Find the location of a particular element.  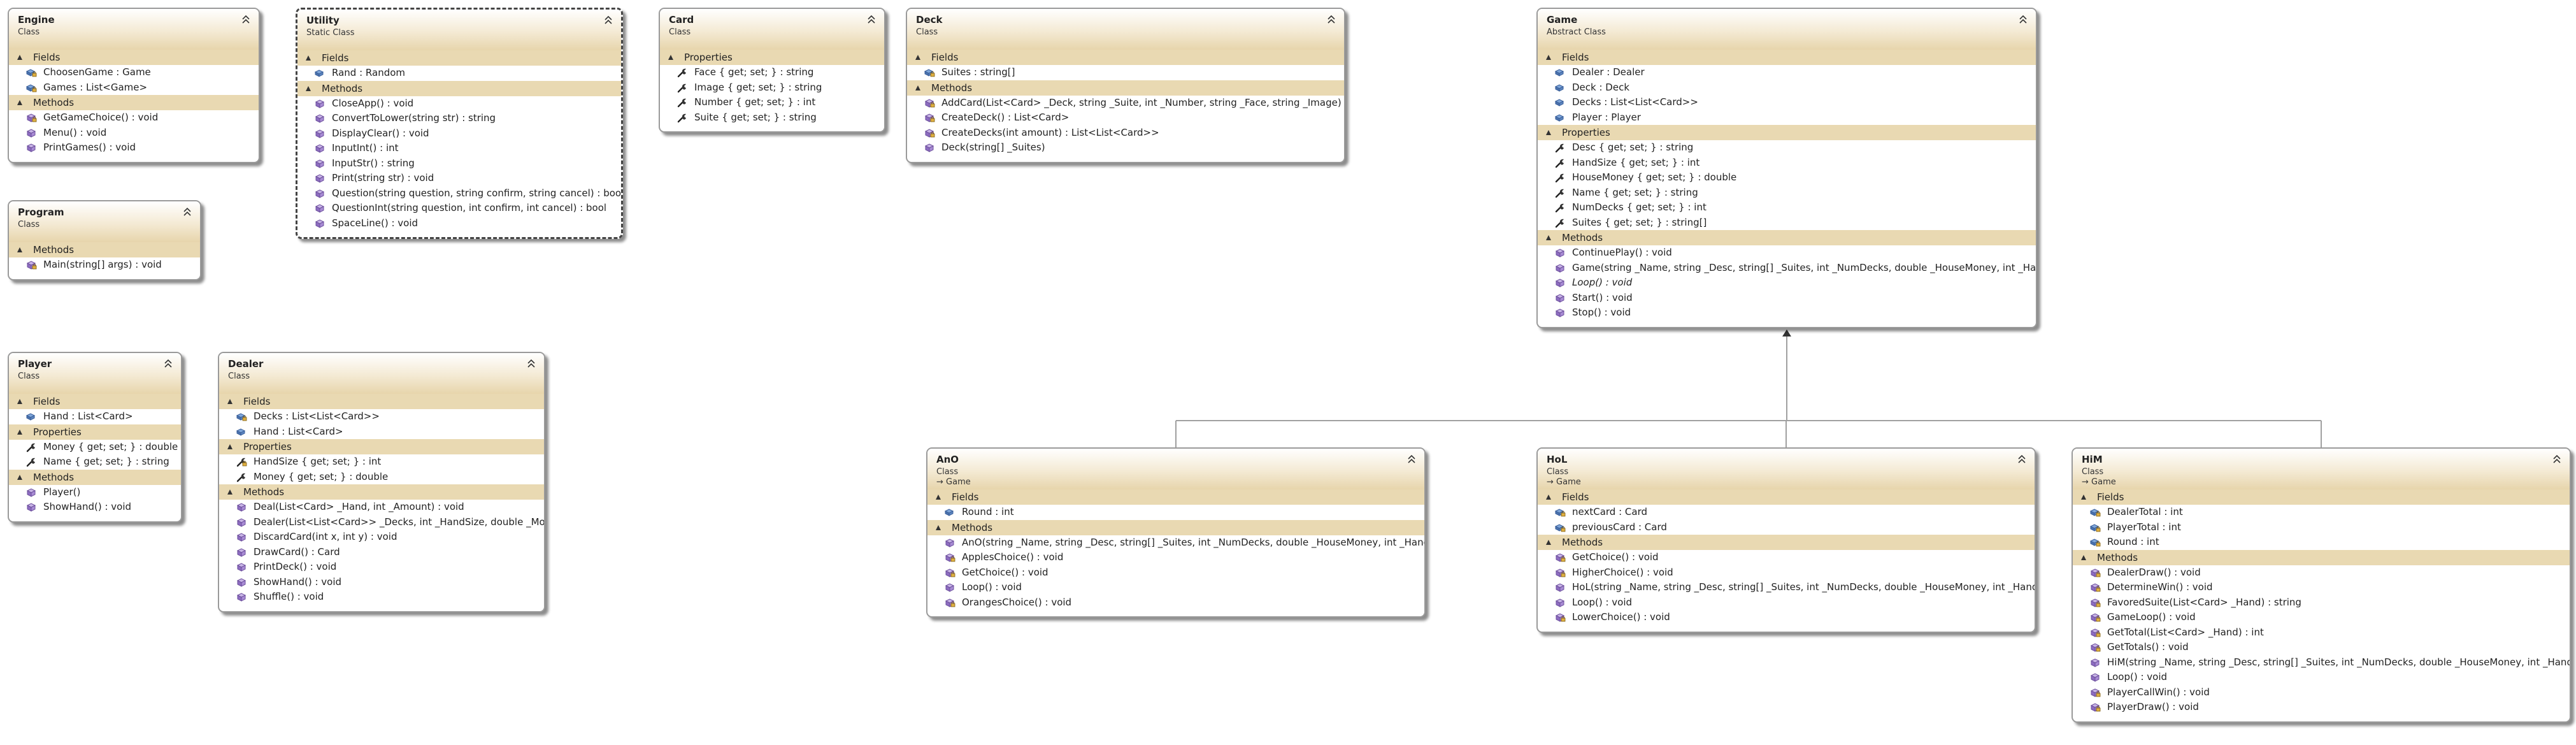

member-row: GetChoice() : void is located at coordinates (1786, 557).